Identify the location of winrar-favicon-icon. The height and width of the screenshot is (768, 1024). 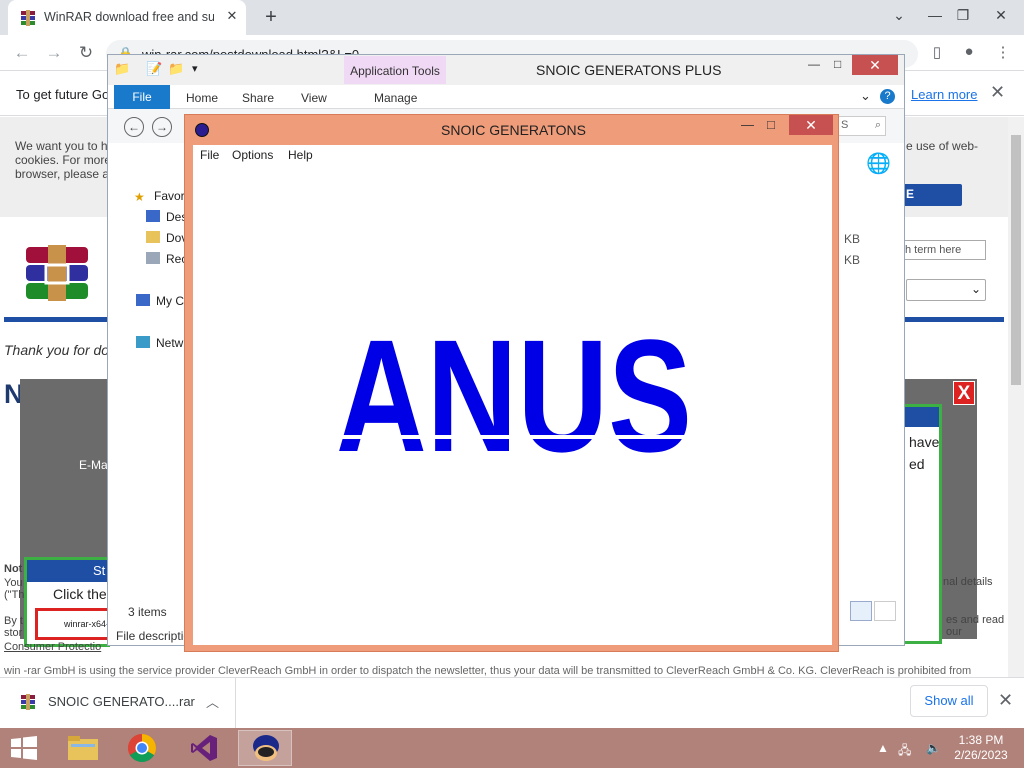
(28, 18).